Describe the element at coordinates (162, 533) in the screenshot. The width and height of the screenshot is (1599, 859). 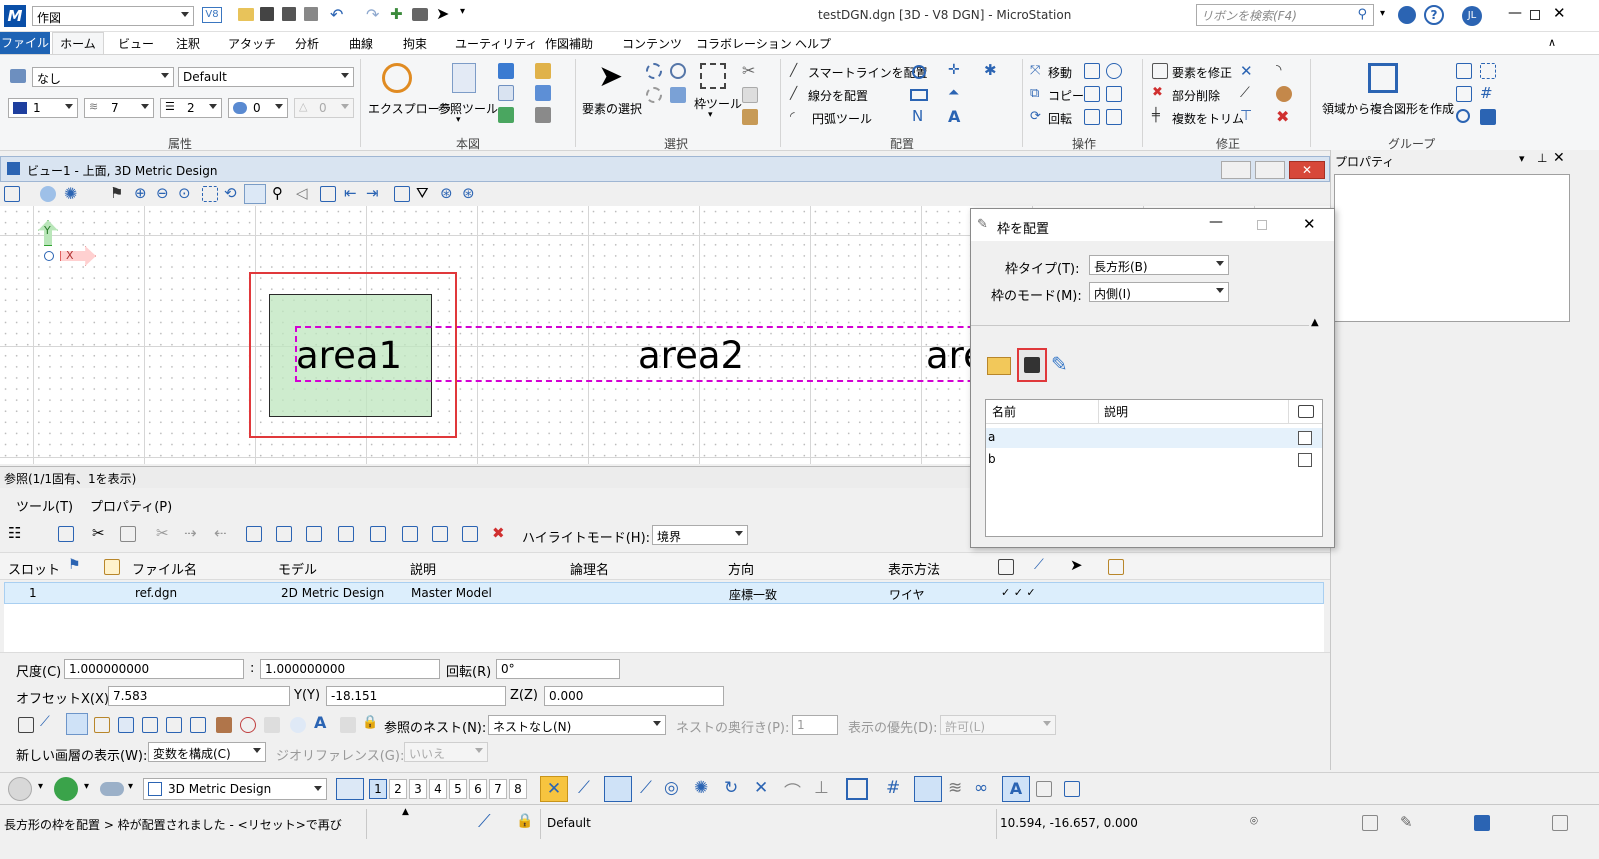
I see `clip-boundary-icon: ✂` at that location.